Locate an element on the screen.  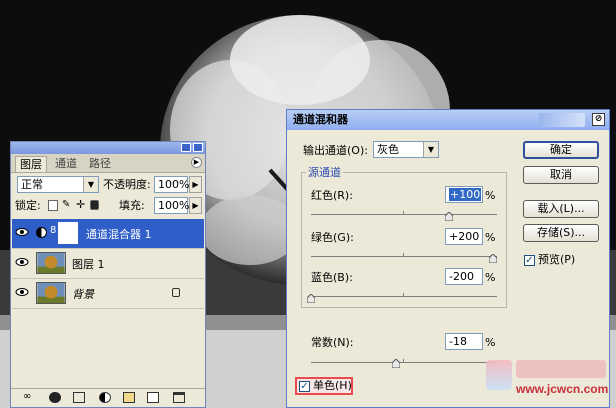
fill-label: 填充: is located at coordinates (132, 205).